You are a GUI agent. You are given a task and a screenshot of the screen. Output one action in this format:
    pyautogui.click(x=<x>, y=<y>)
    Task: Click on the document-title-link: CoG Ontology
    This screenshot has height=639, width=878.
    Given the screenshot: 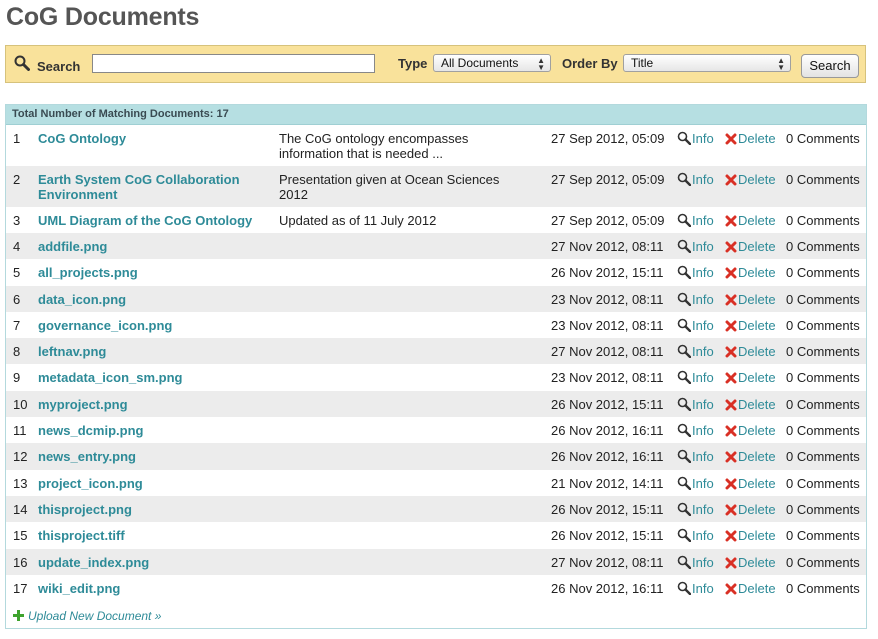 What is the action you would take?
    pyautogui.click(x=155, y=138)
    